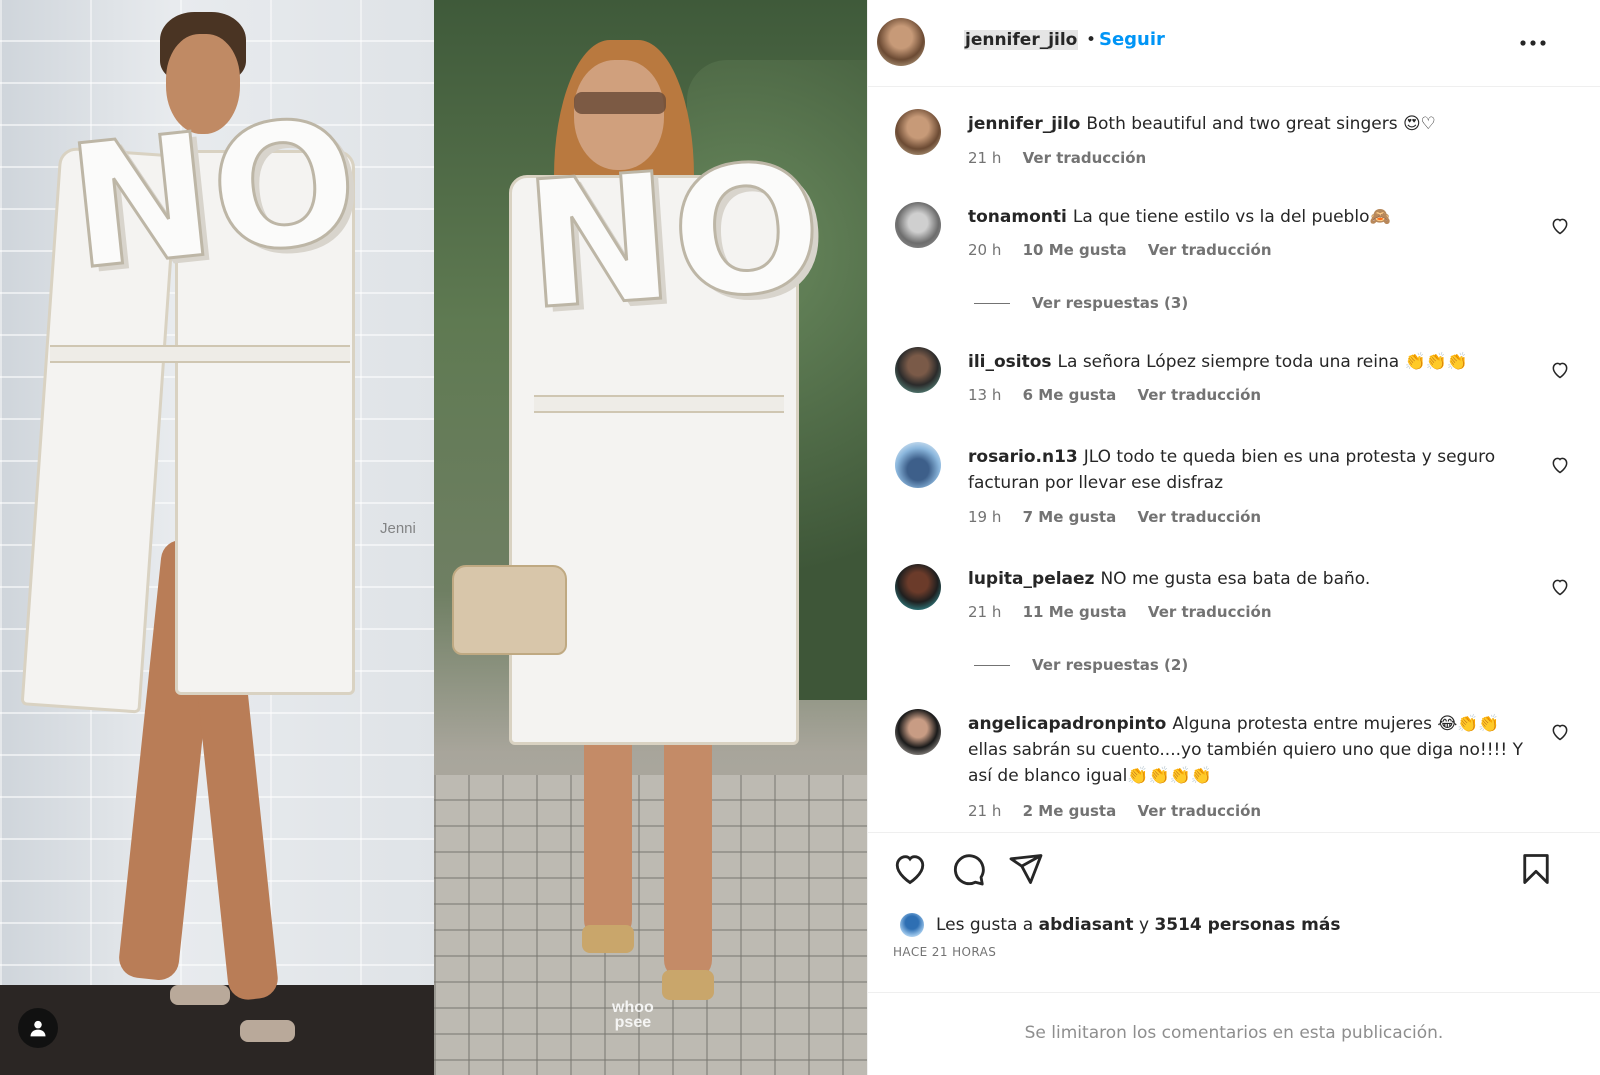 The height and width of the screenshot is (1075, 1600). I want to click on coat-no-text-right: NO, so click(674, 237).